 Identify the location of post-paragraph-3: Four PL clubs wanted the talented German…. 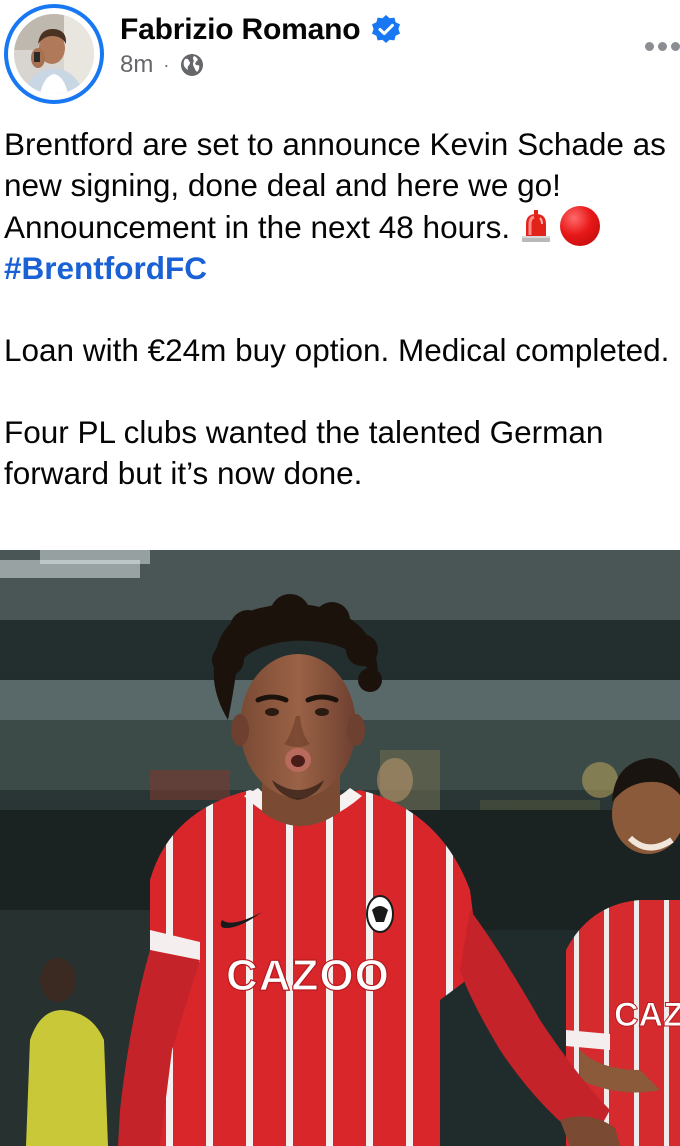
(304, 452).